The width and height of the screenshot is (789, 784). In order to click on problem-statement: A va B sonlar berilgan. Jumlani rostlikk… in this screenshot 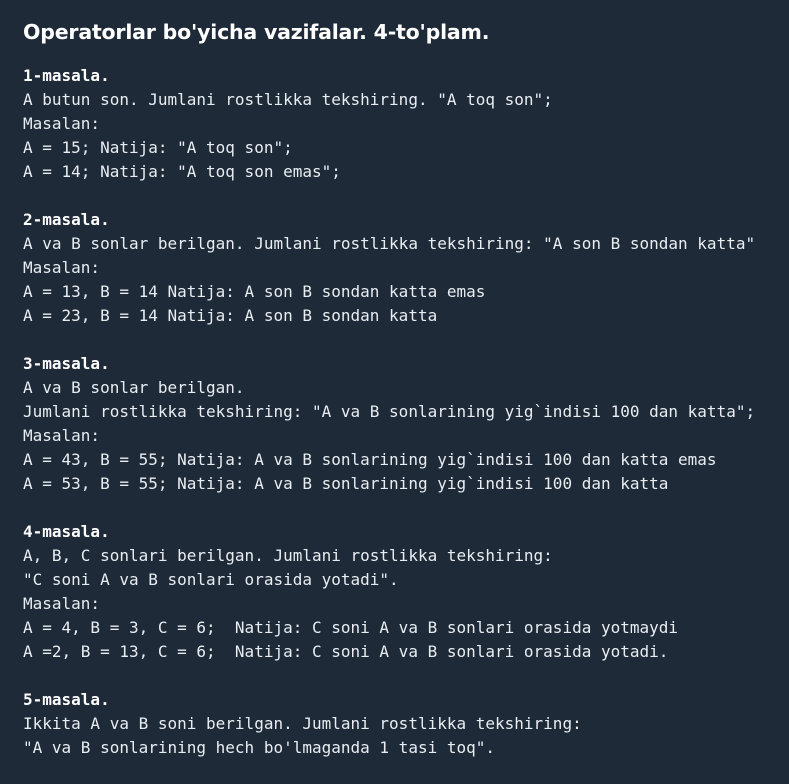, I will do `click(389, 243)`.